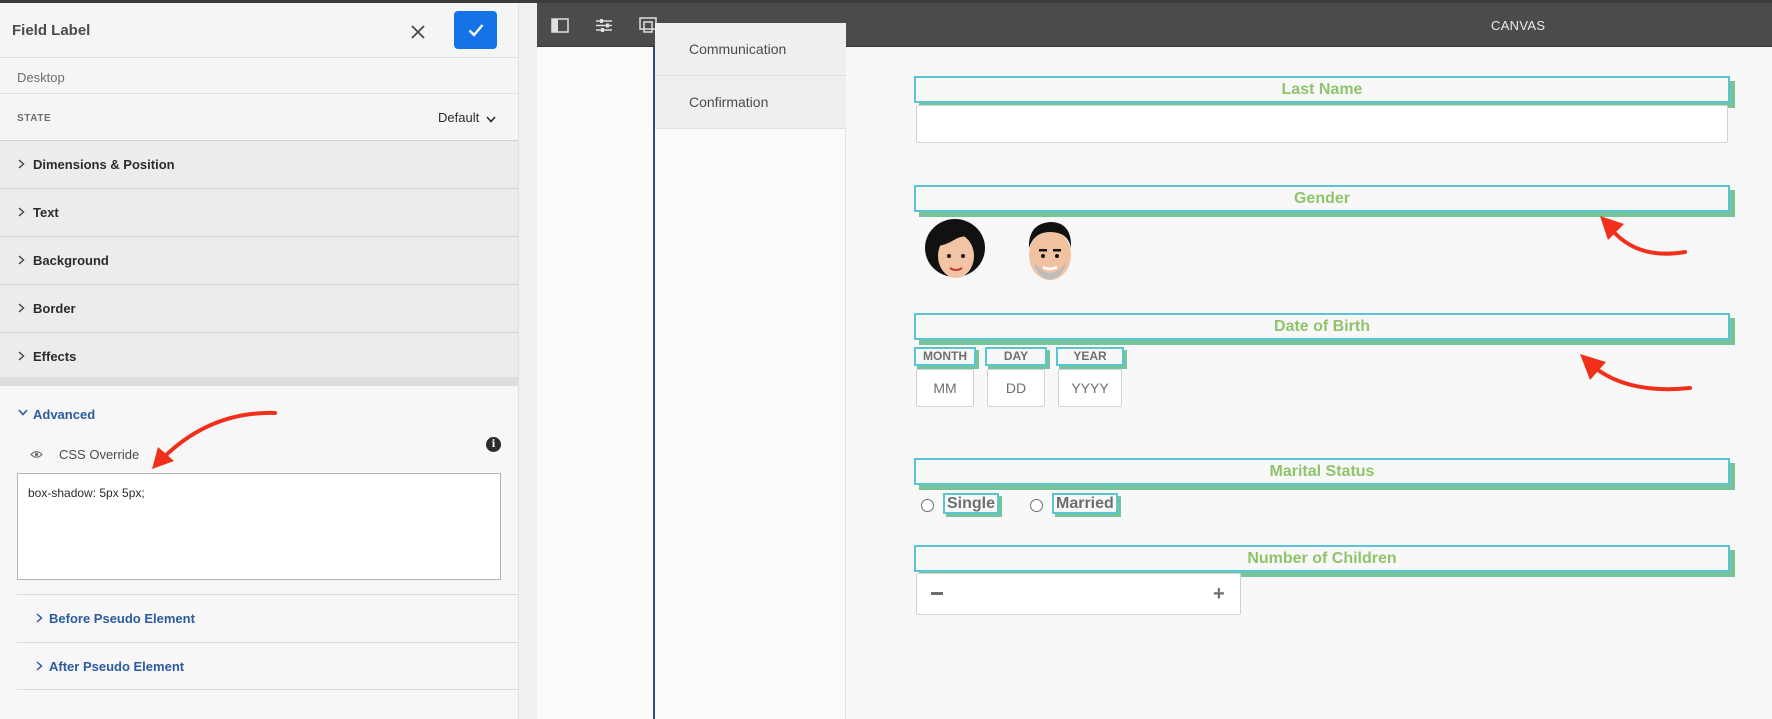 The width and height of the screenshot is (1772, 719). I want to click on close-button, so click(418, 32).